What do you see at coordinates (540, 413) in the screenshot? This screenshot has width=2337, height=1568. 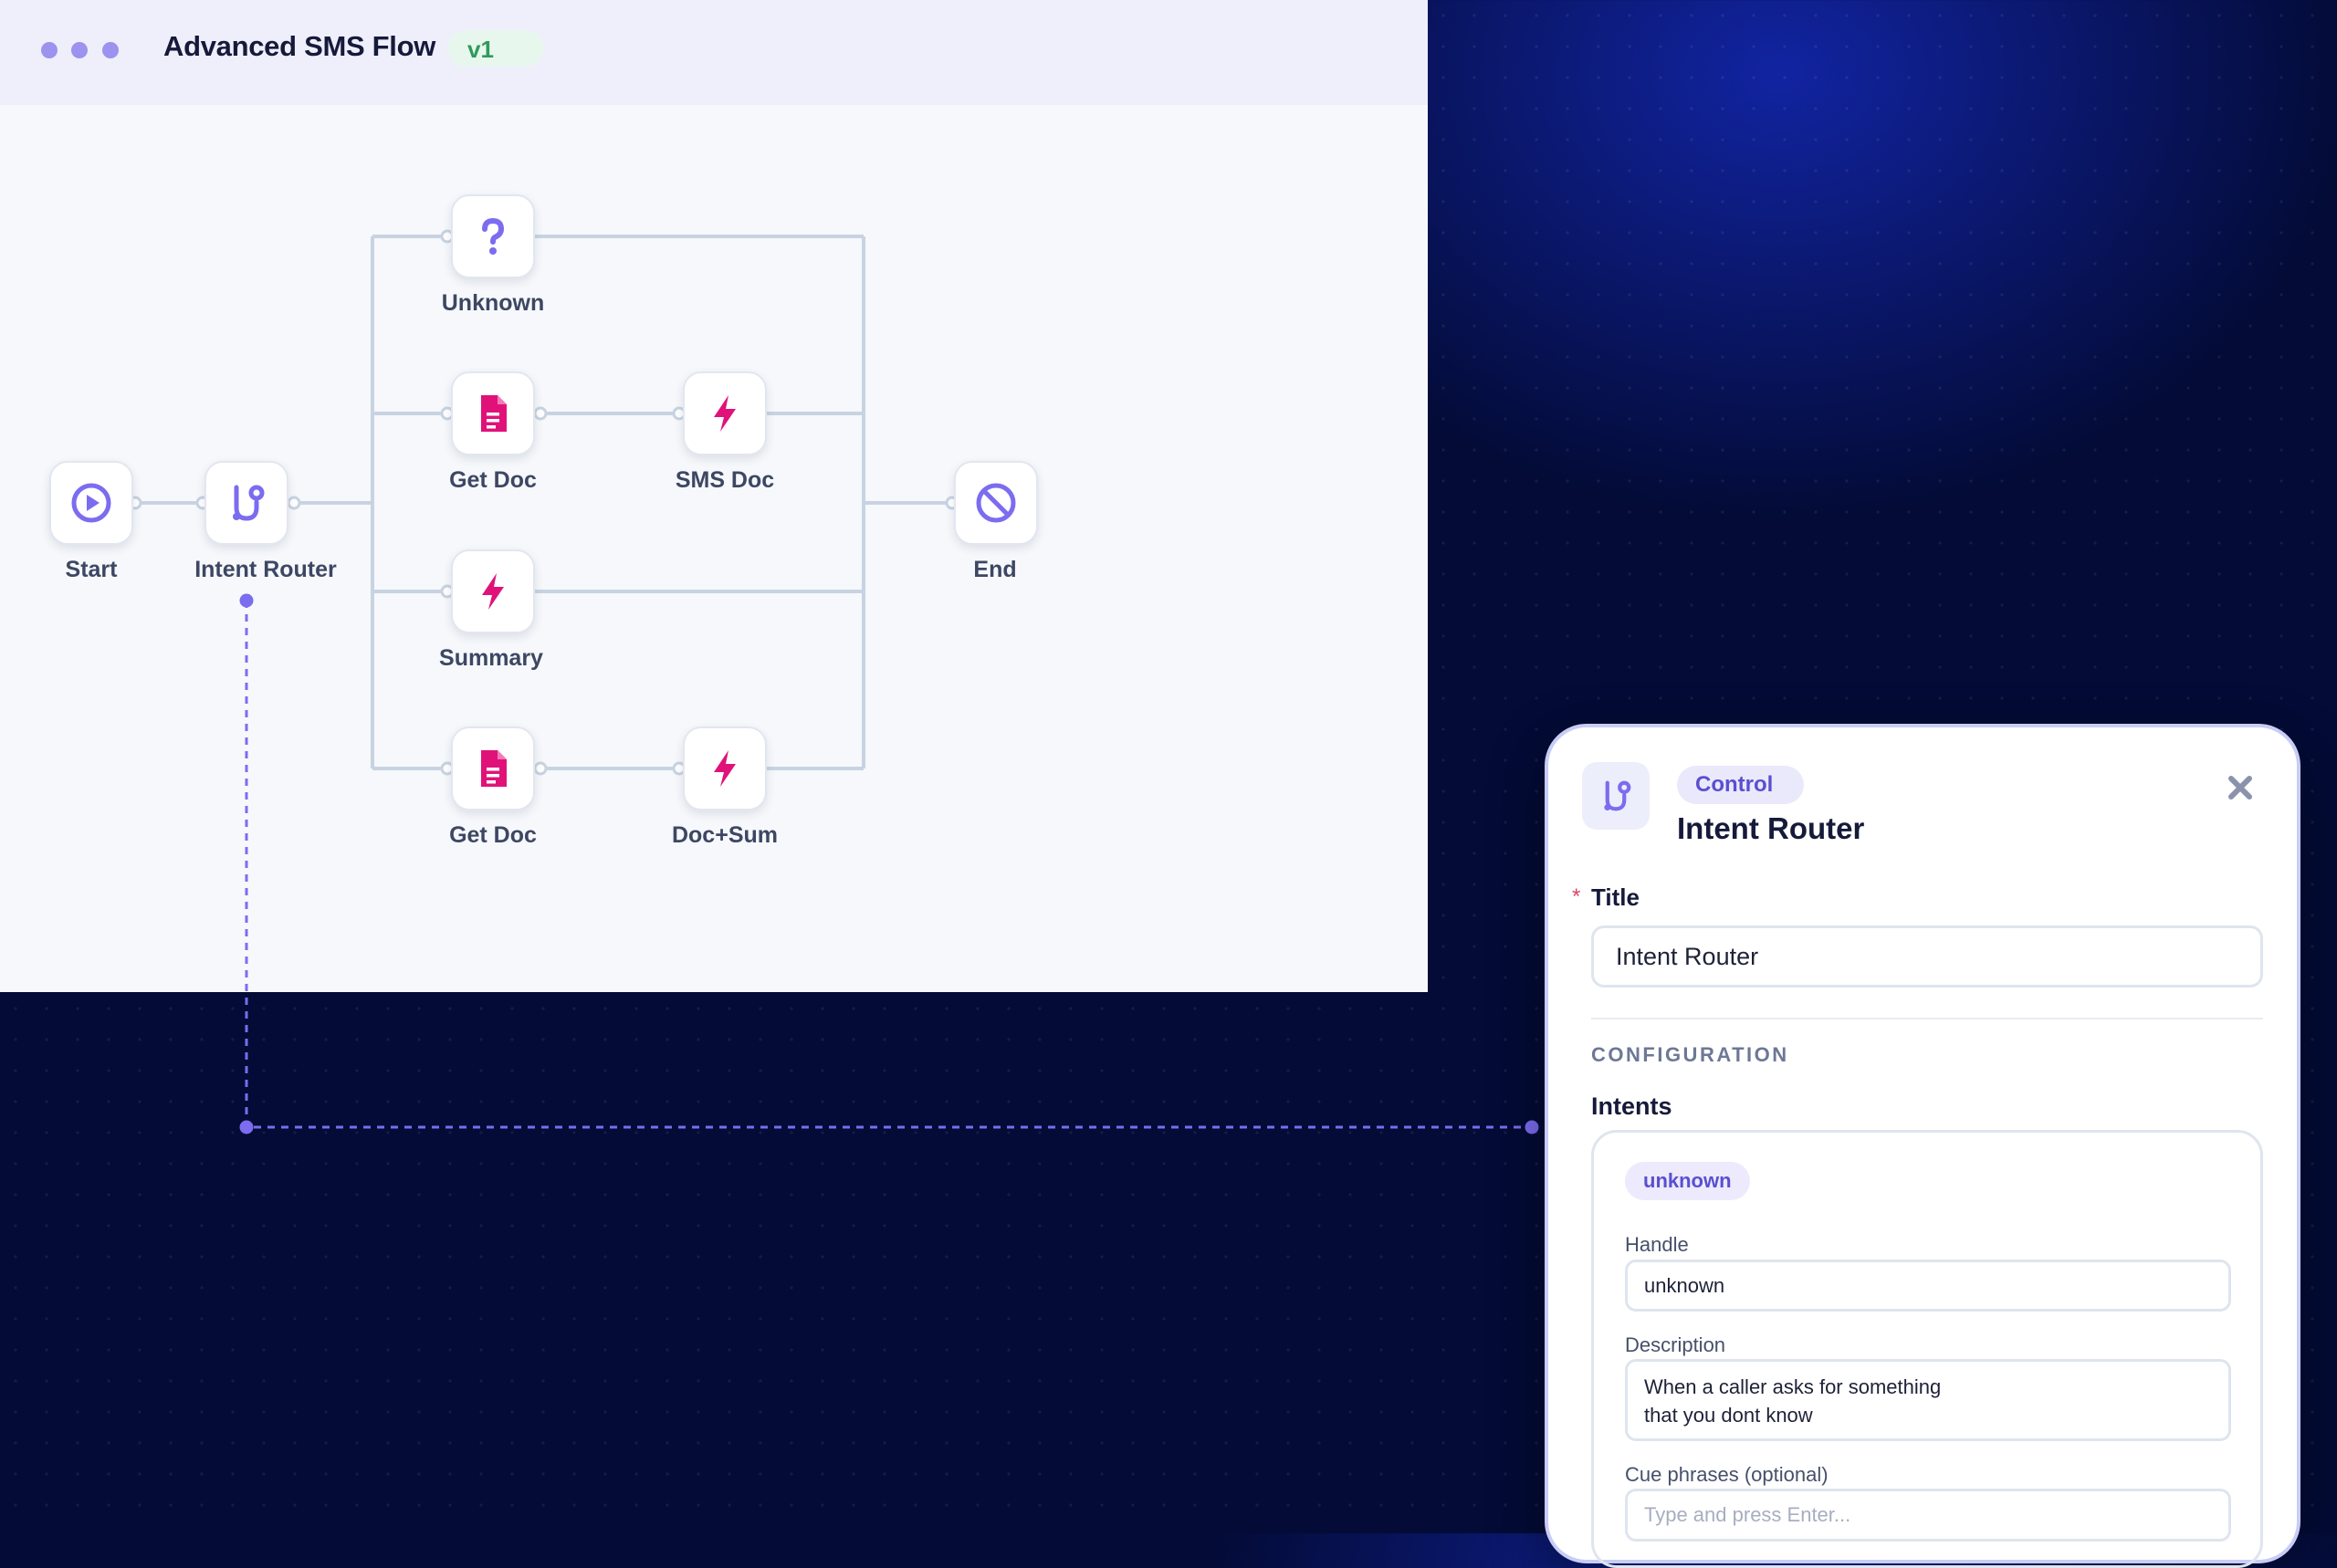 I see `handle-getdoc1-out` at bounding box center [540, 413].